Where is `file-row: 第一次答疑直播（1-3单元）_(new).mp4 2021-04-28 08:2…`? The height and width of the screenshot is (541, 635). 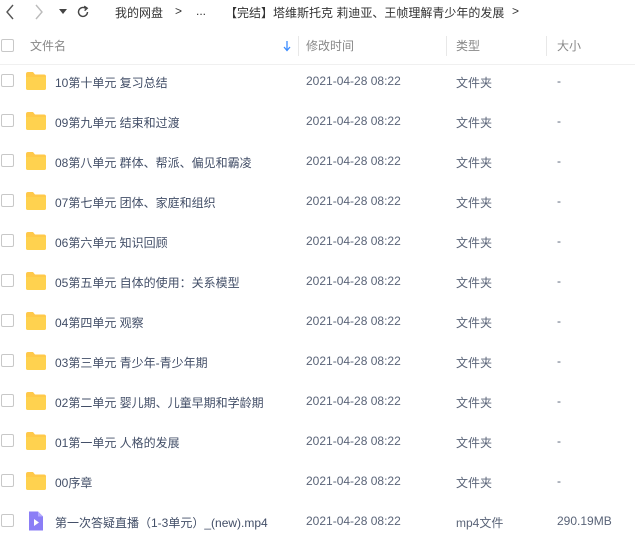
file-row: 第一次答疑直播（1-3单元）_(new).mp4 2021-04-28 08:2… is located at coordinates (317, 521).